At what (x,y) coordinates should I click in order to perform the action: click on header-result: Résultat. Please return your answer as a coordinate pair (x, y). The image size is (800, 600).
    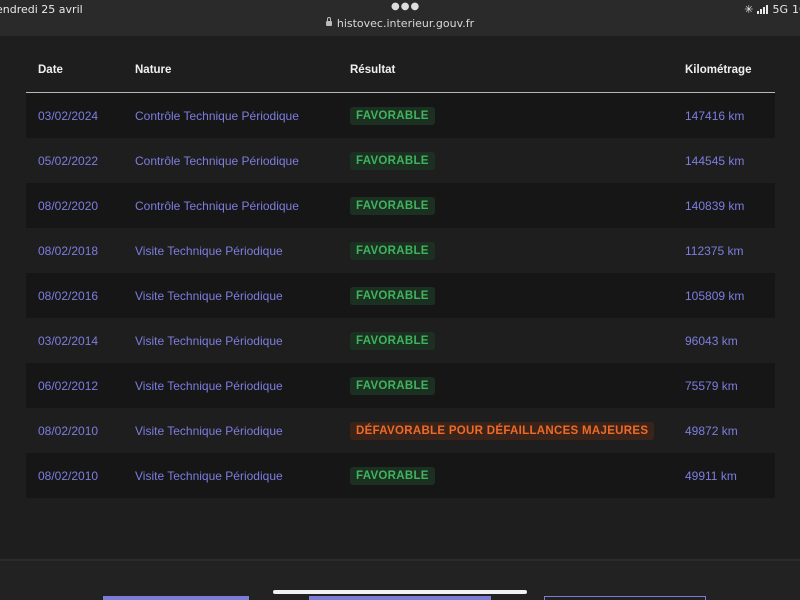
    Looking at the image, I should click on (373, 70).